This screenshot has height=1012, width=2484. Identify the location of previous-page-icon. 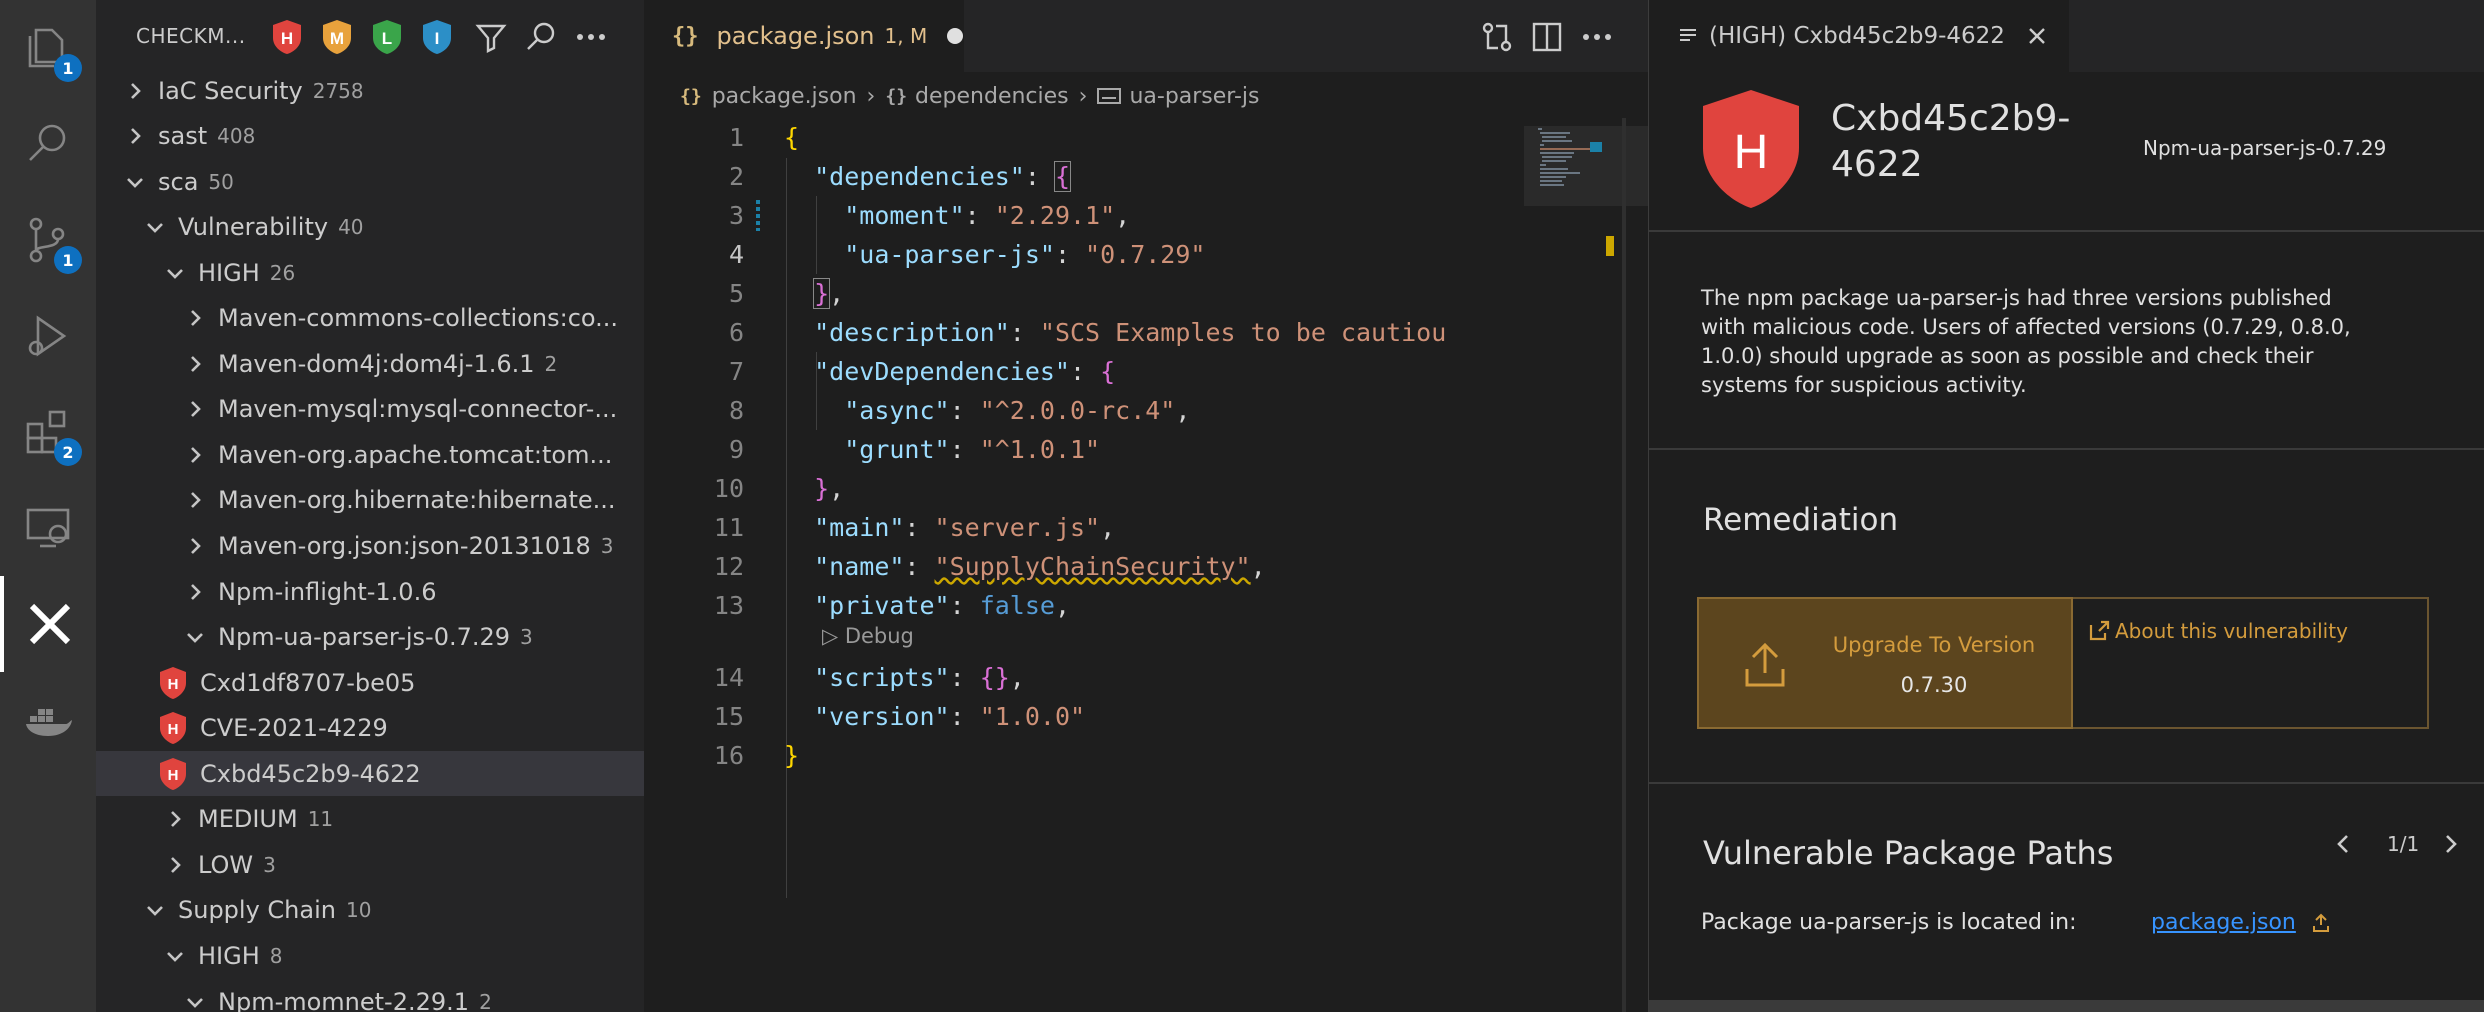
(2343, 844).